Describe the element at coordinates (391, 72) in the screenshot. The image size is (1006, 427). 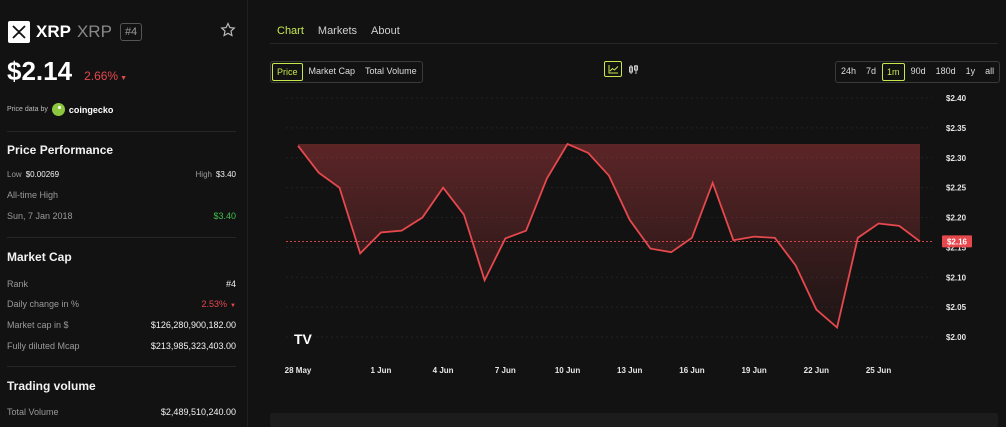
I see `total-volume-button: Total Volume` at that location.